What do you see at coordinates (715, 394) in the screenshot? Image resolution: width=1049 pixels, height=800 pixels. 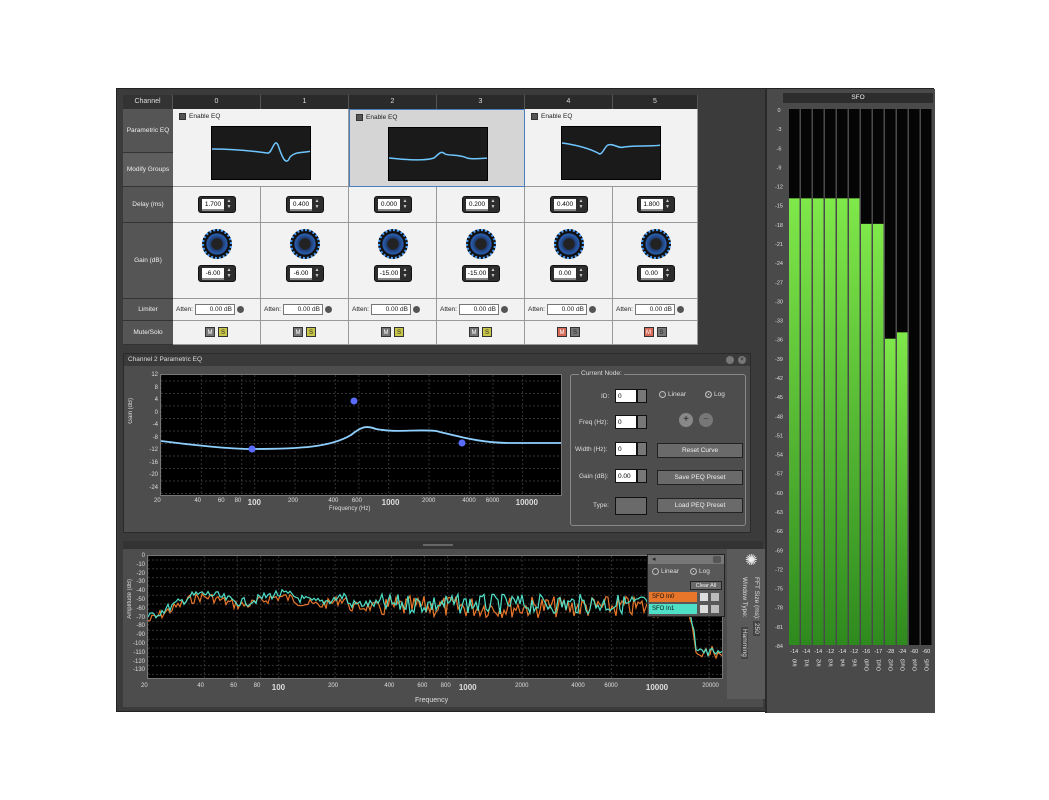 I see `log-radio: Log` at bounding box center [715, 394].